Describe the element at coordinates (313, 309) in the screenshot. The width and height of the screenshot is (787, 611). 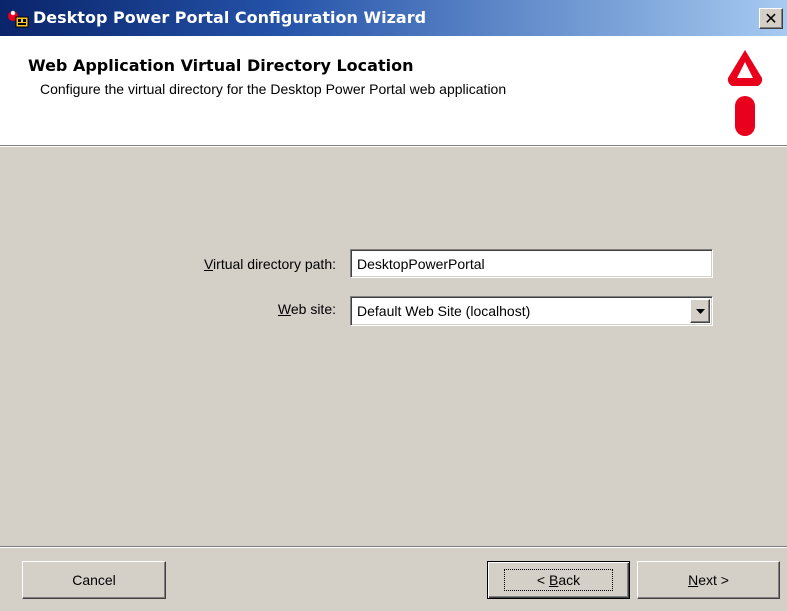
I see `site-label-text: eb site:` at that location.